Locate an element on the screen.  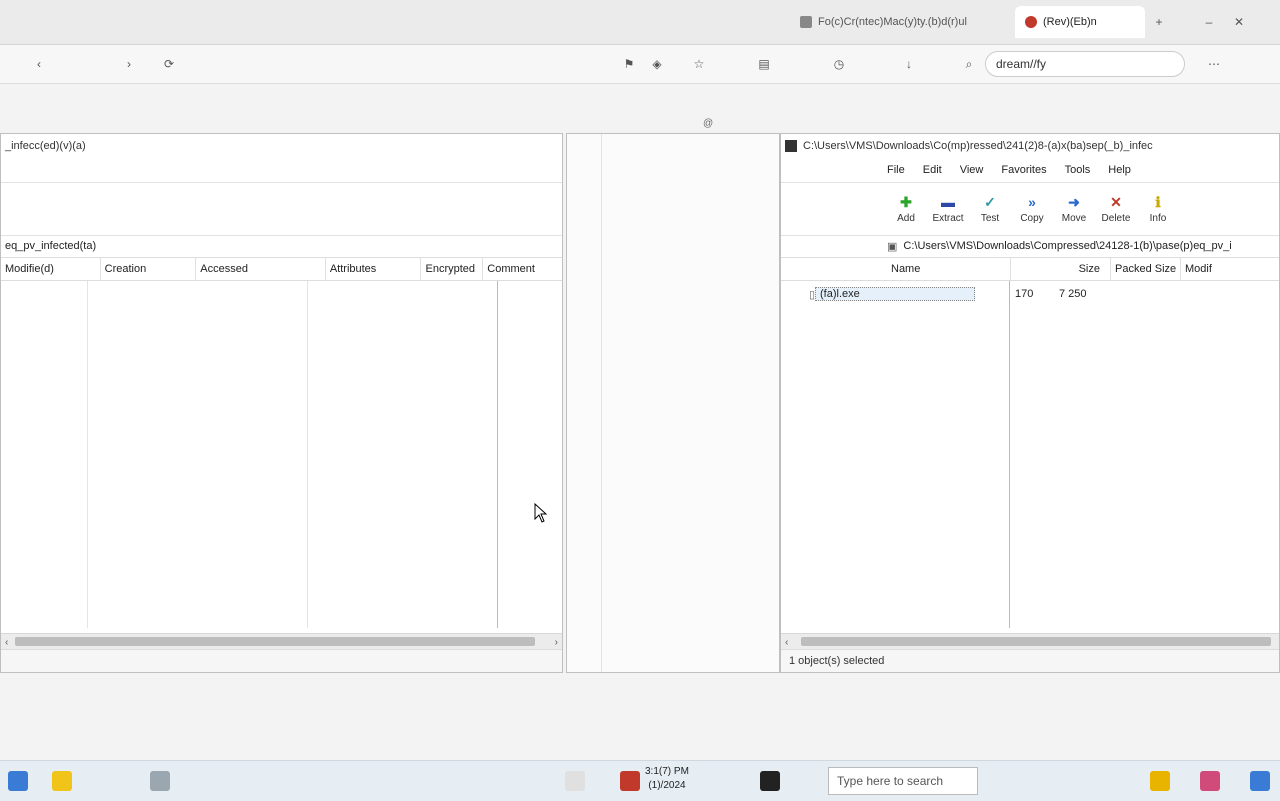
column-header-encrypted: Encrypted is located at coordinates (452, 269).